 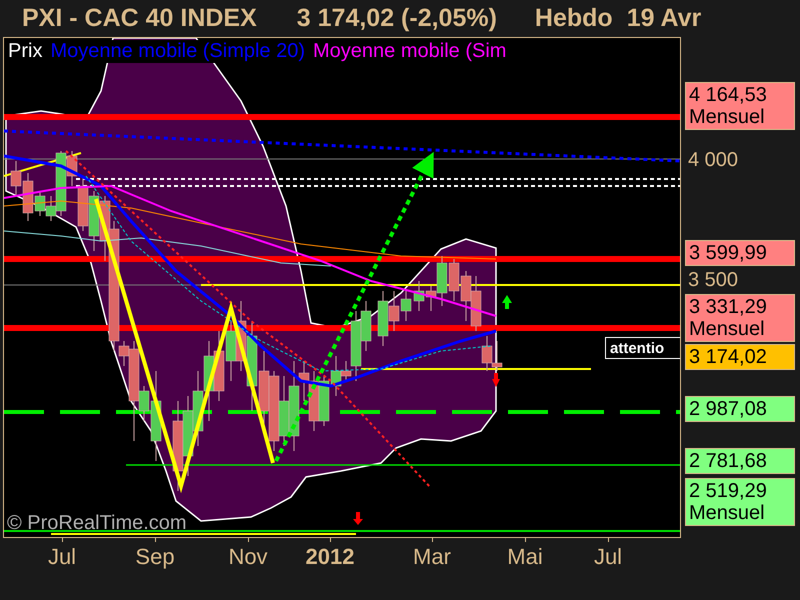 What do you see at coordinates (740, 253) in the screenshot?
I see `price-level-label: 3 599,99` at bounding box center [740, 253].